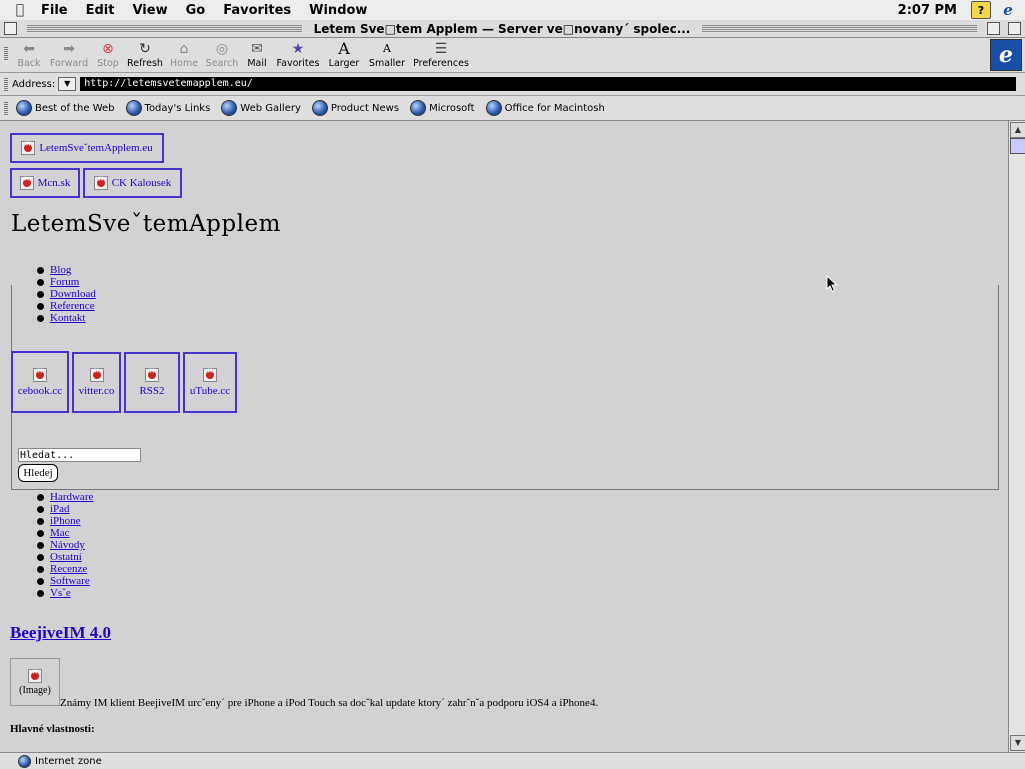  I want to click on menu-edit: Edit, so click(100, 10).